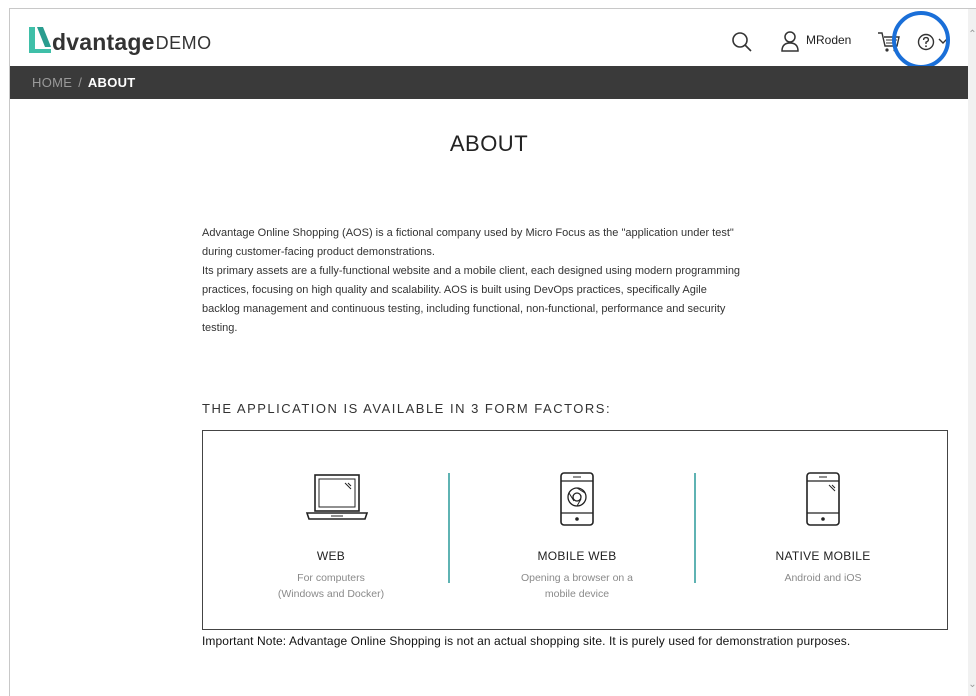 The height and width of the screenshot is (696, 976). Describe the element at coordinates (52, 82) in the screenshot. I see `breadcrumb-home-link: HOME` at that location.